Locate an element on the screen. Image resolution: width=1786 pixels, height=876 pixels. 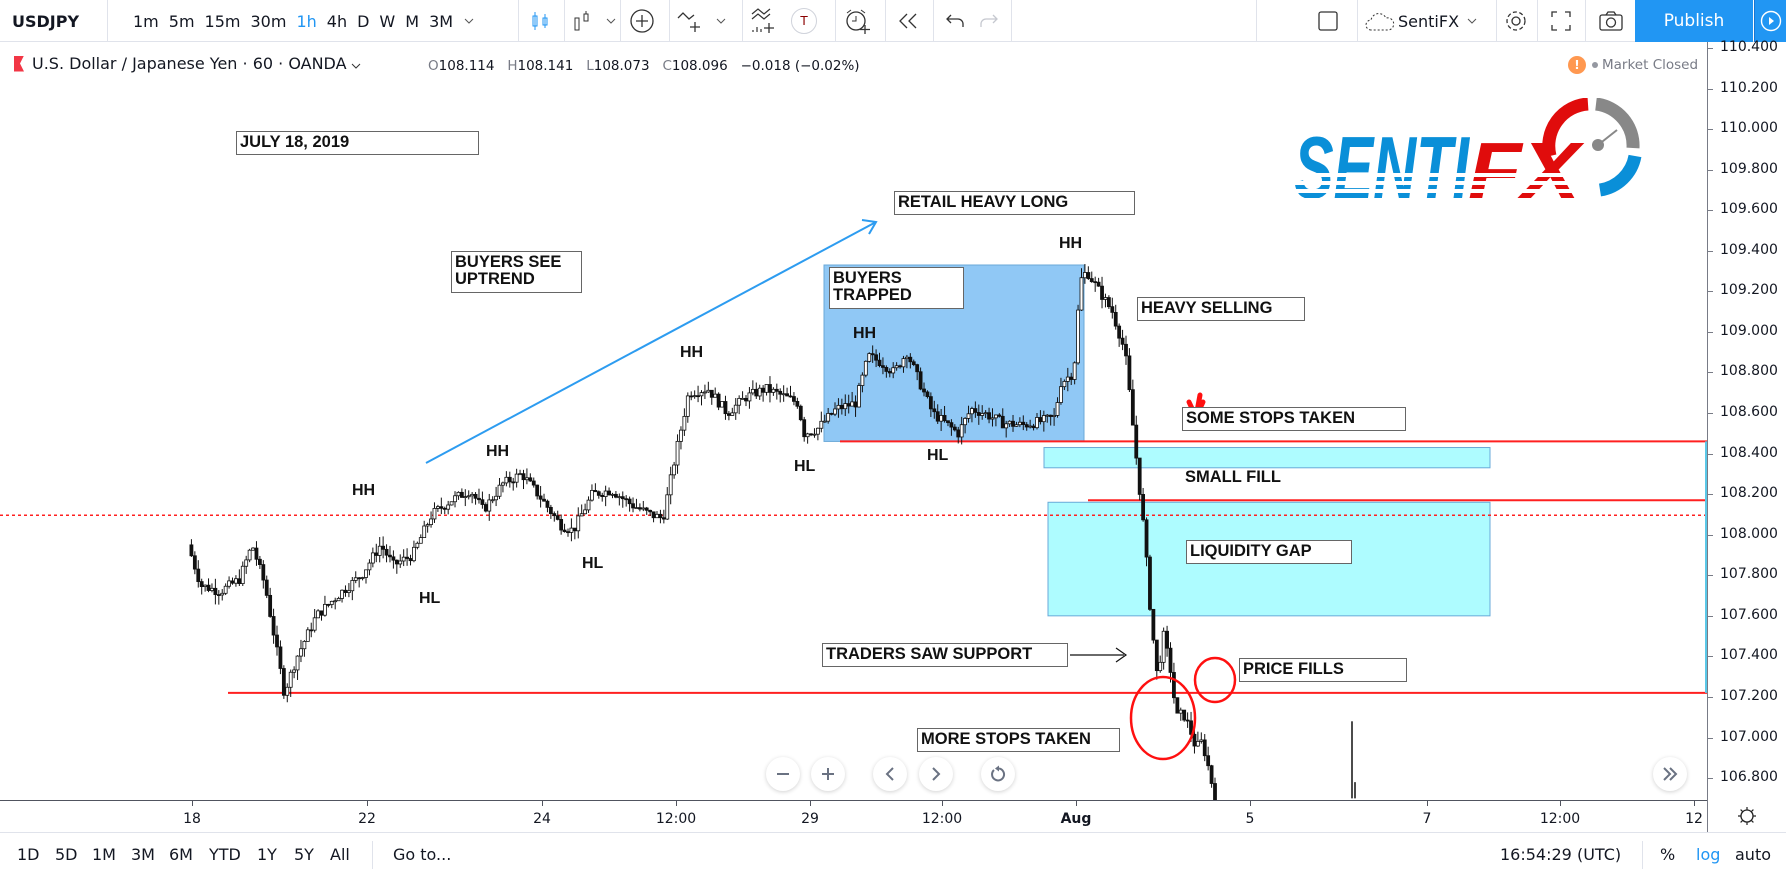
price-tick-label: 108.400 is located at coordinates (1749, 452).